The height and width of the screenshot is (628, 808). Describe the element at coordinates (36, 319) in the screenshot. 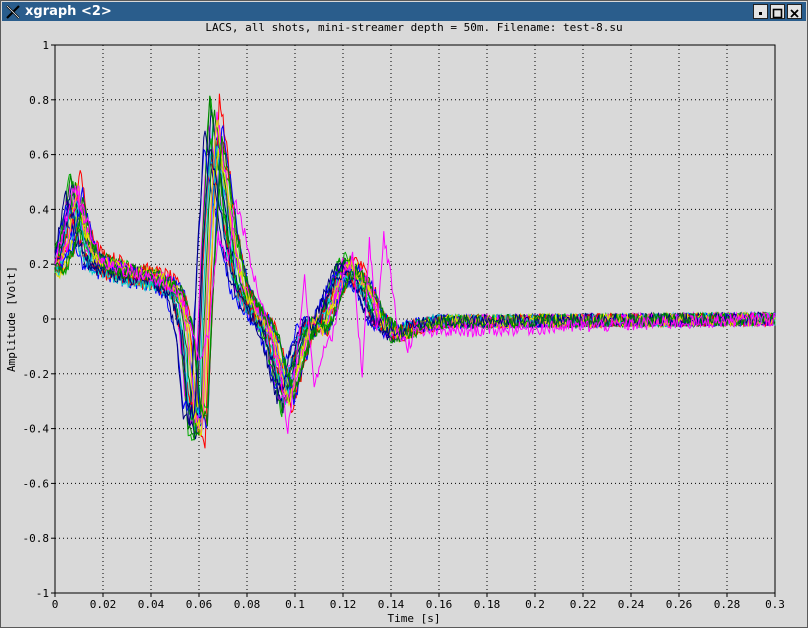

I see `y-tick-labels: 1 0.8 0.6 0.4 0.2 0 -0.2 -0.4 -0.6 -0.8 -1` at that location.